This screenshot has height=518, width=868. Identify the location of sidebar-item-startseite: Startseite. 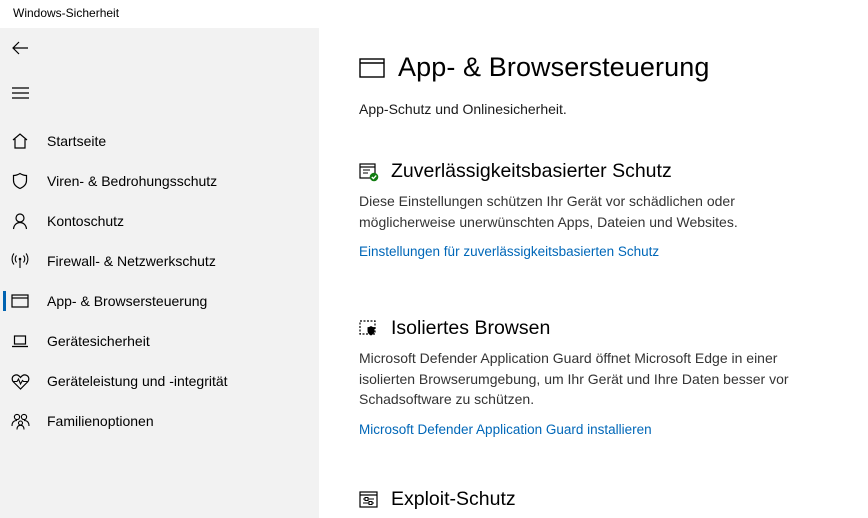
(159, 141).